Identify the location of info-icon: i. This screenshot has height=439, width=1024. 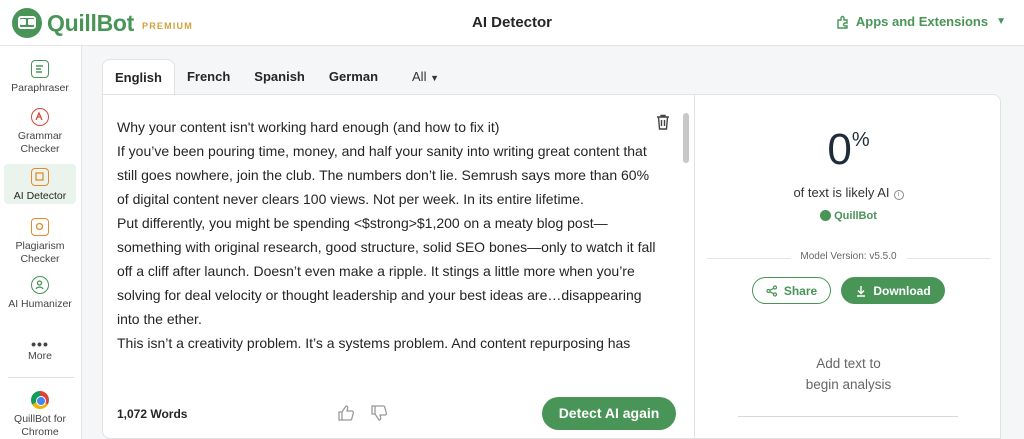
(898, 195).